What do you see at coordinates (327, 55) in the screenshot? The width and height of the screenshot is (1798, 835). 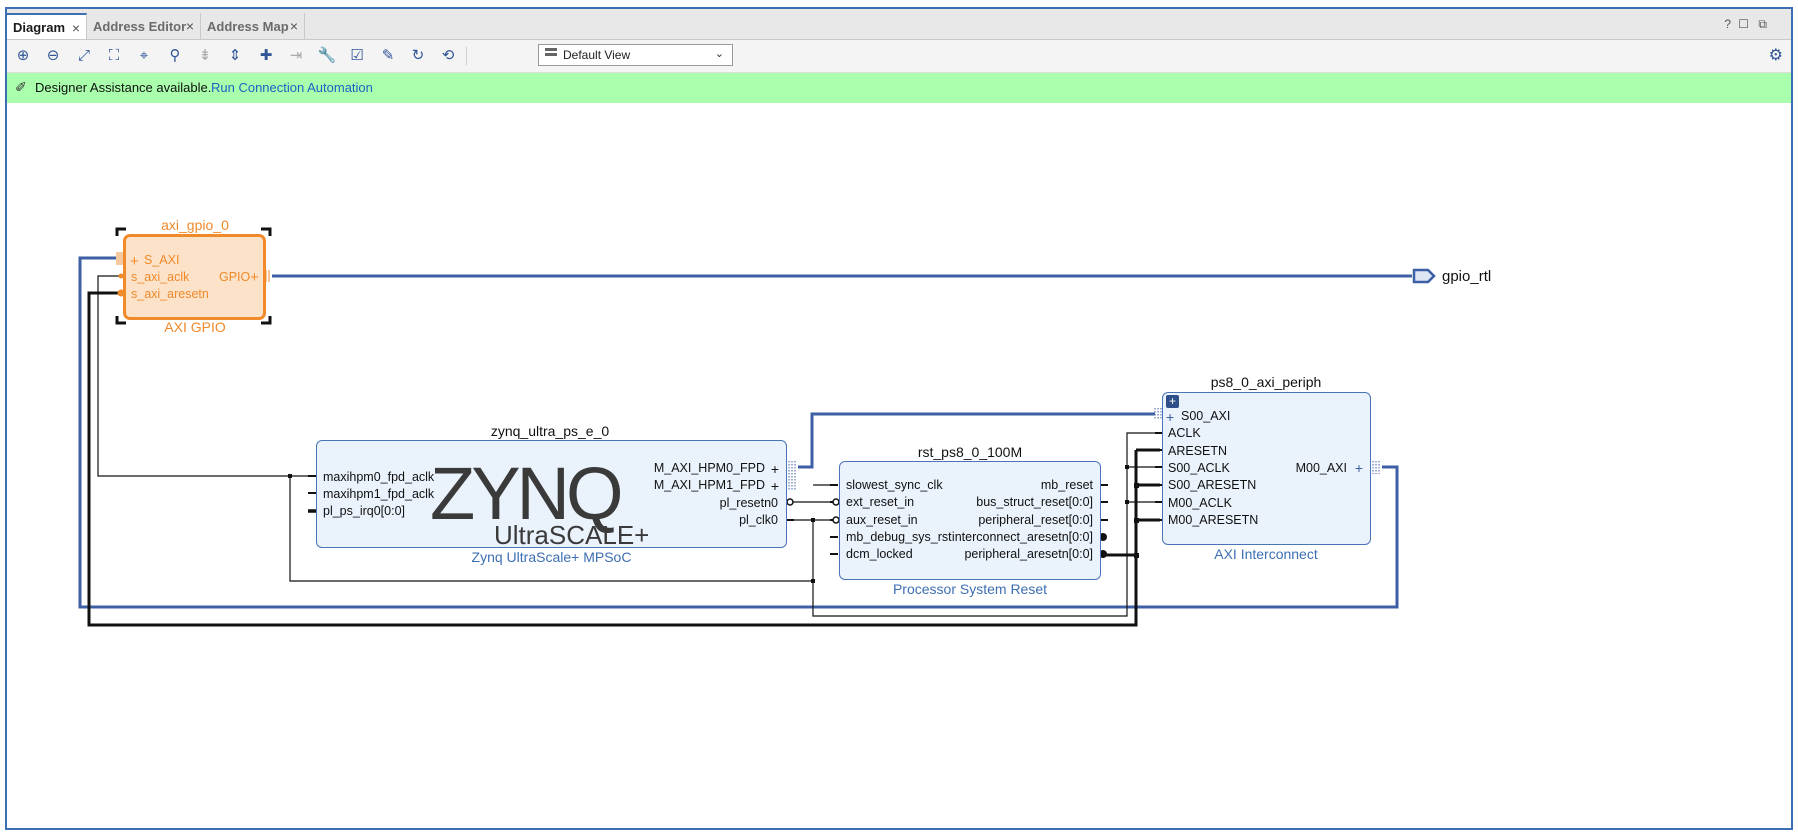 I see `wrench-icon: 🔧` at bounding box center [327, 55].